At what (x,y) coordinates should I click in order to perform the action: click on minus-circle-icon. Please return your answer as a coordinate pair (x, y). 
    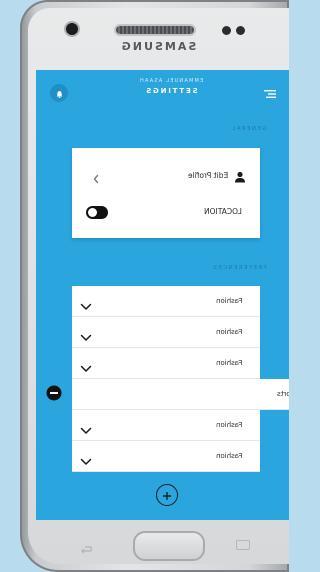
    Looking at the image, I should click on (54, 395).